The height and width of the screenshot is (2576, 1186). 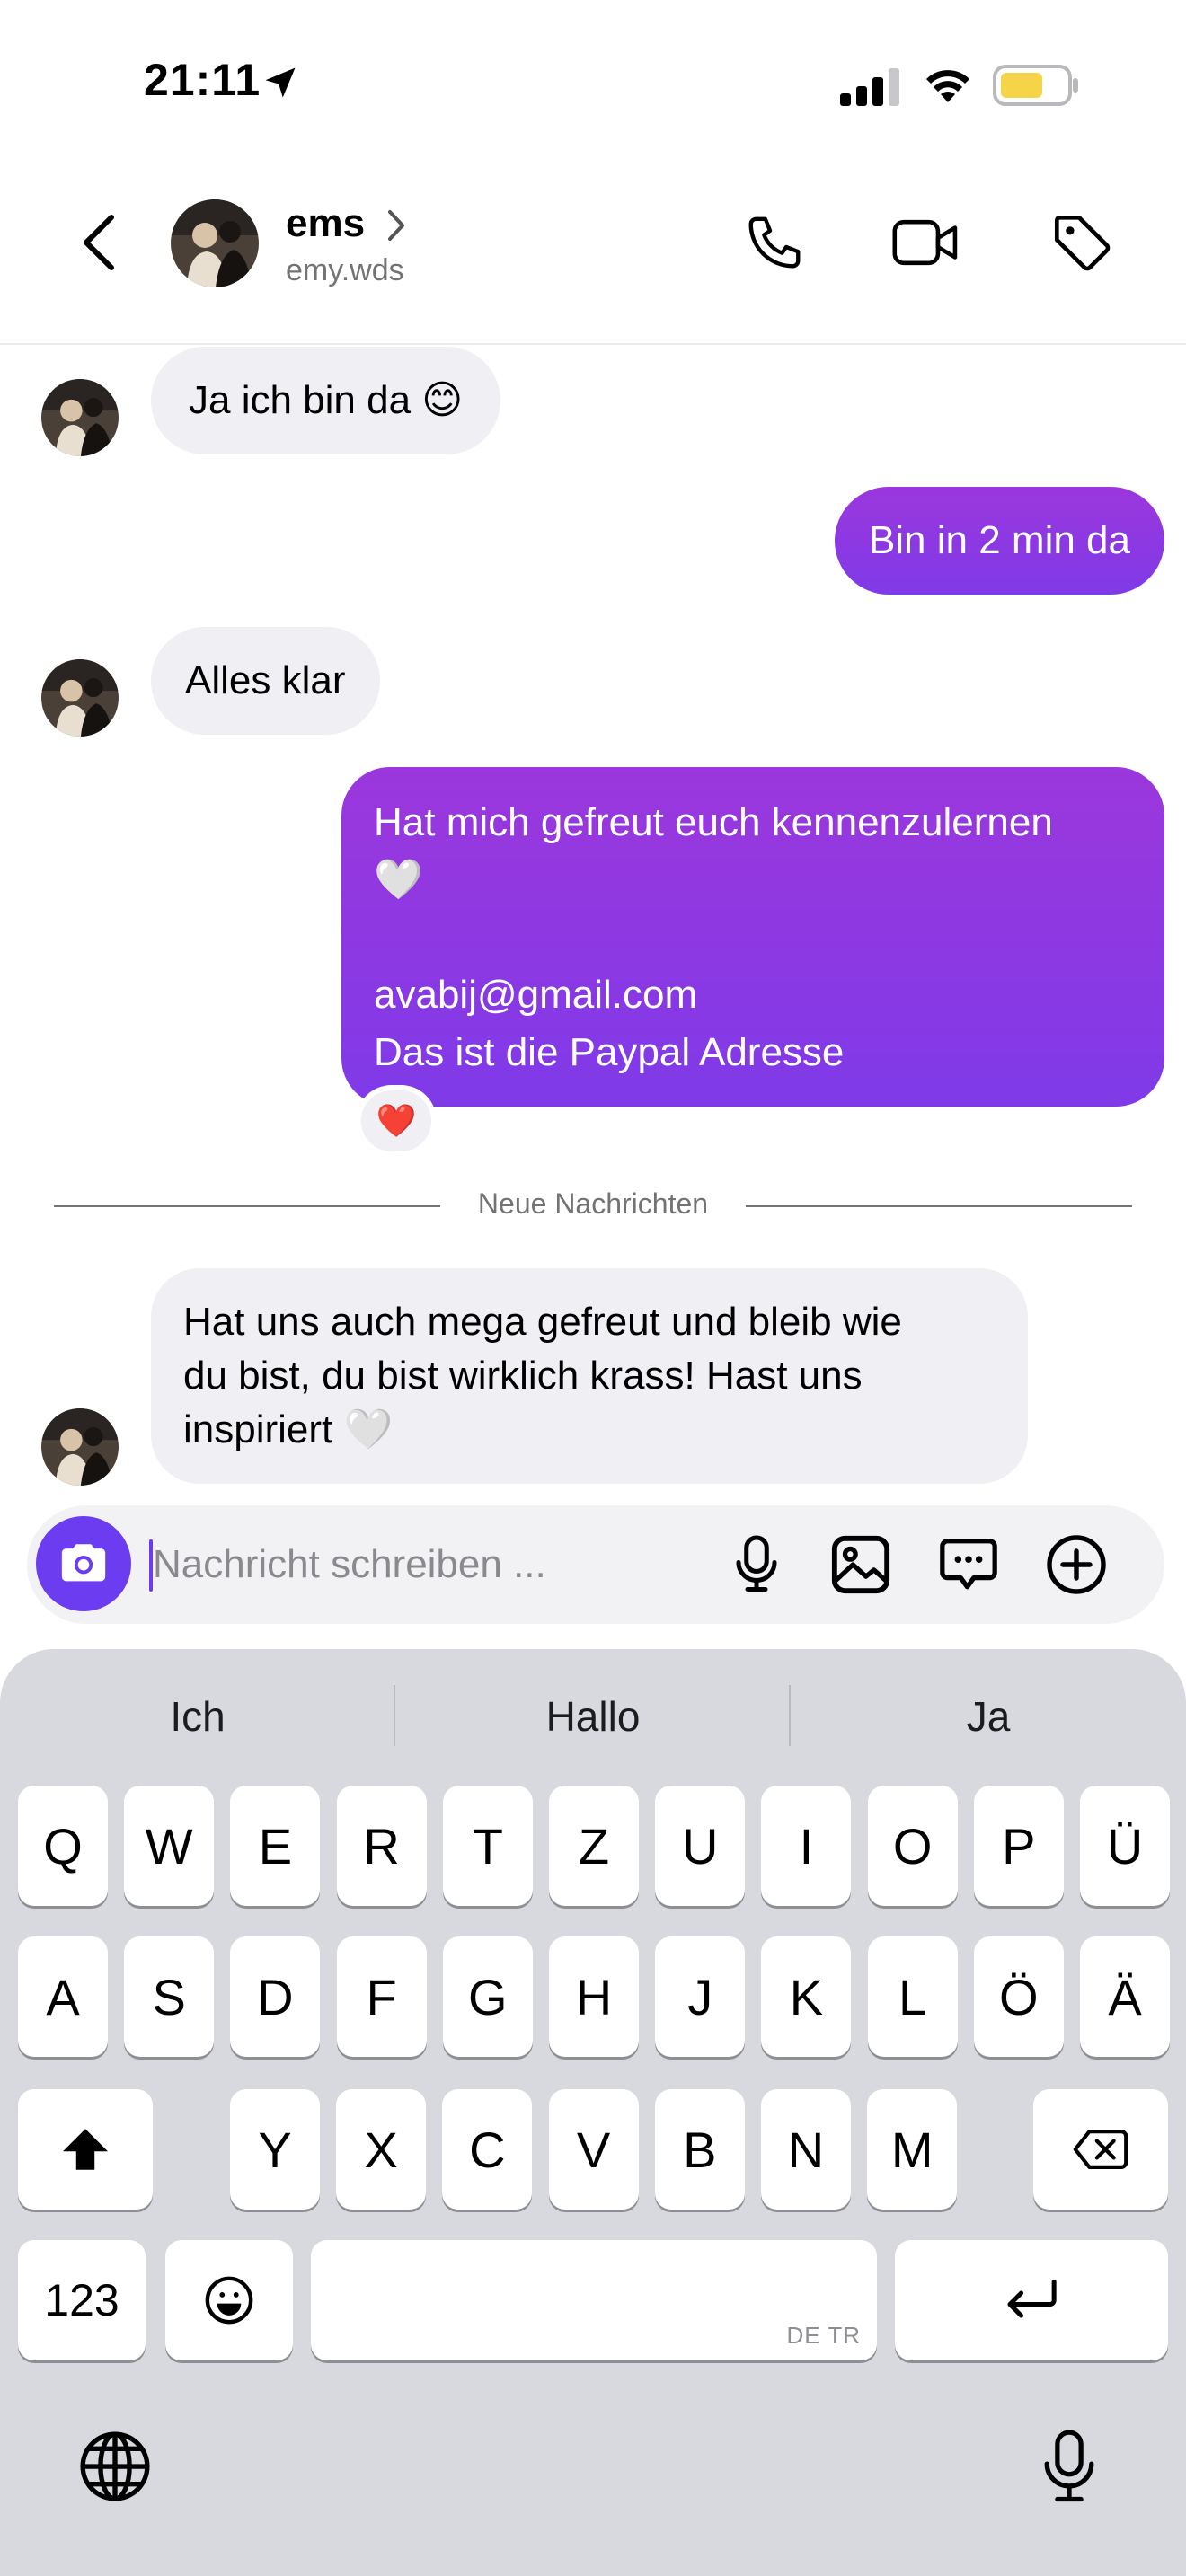 I want to click on emoji-icon, so click(x=229, y=2300).